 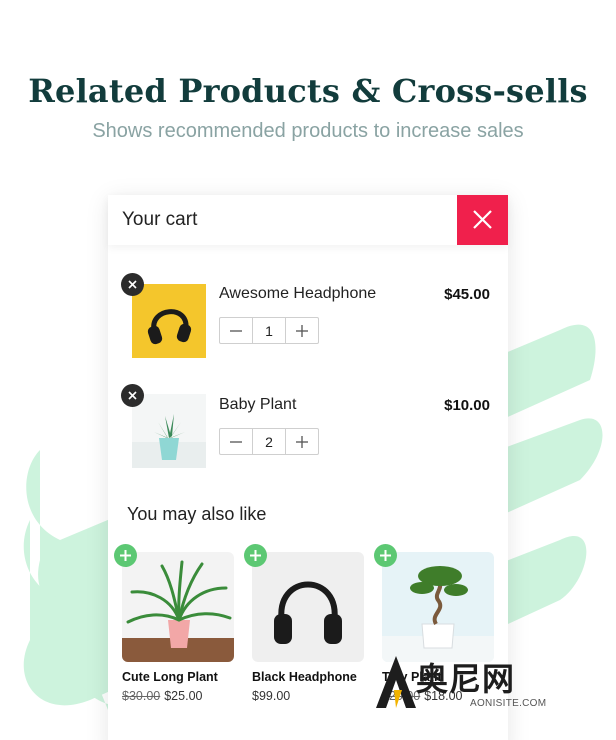 I want to click on cart-item-price: $45.00, so click(x=467, y=294).